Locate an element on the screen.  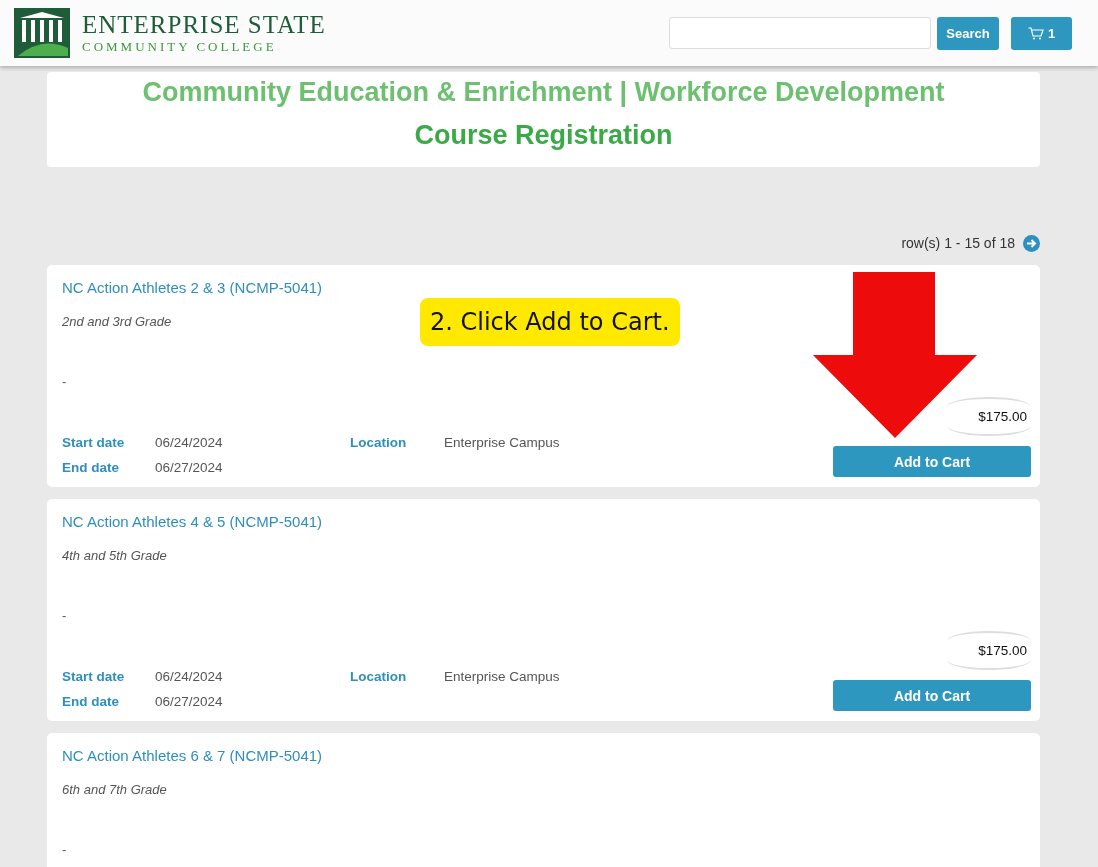
page-title: Course Registration is located at coordinates (543, 135).